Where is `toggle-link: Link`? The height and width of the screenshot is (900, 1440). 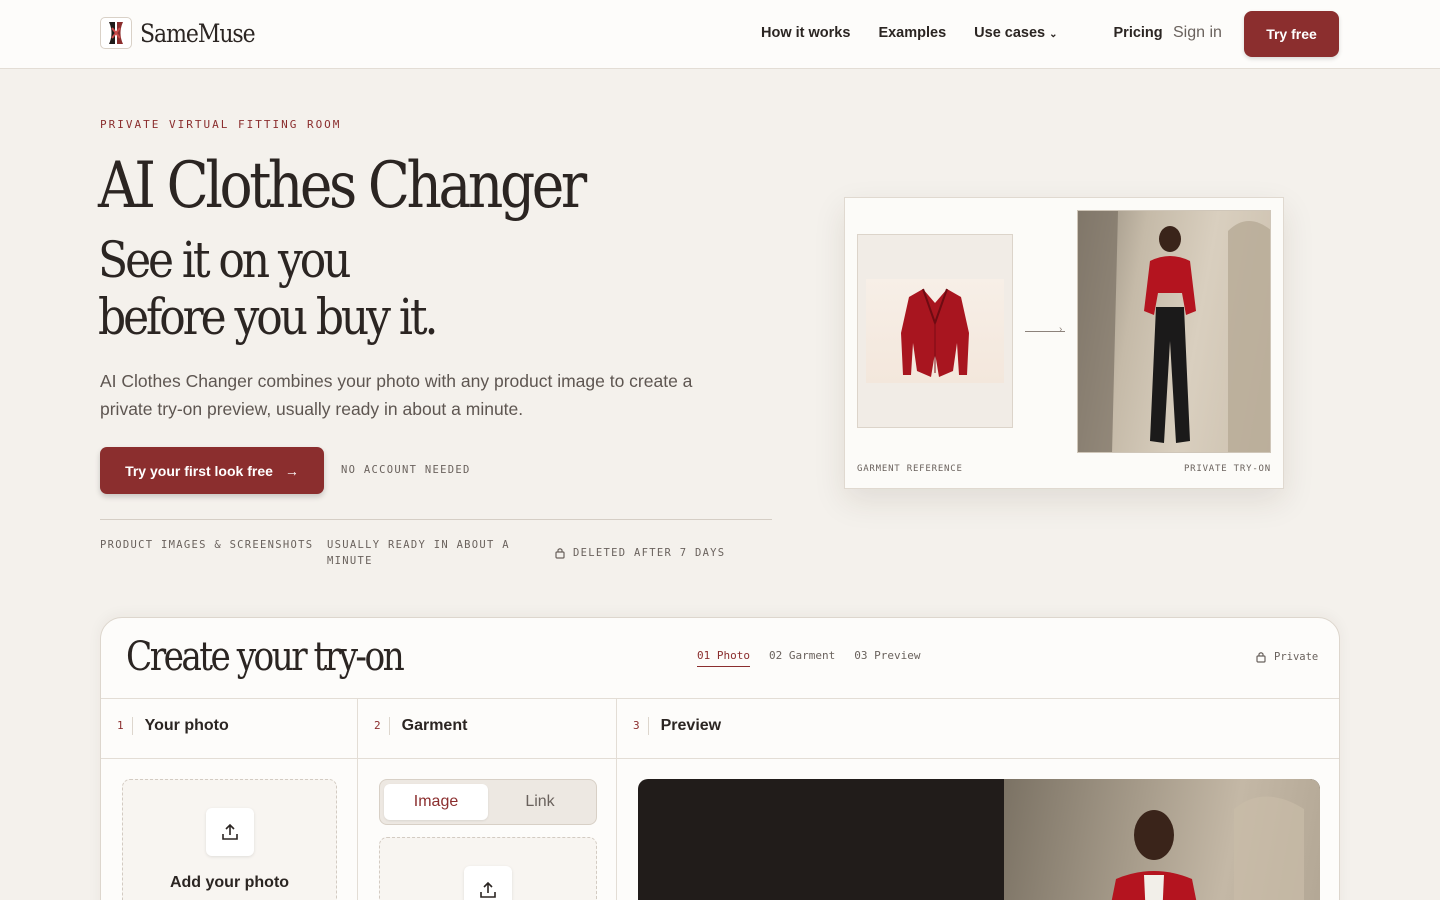 toggle-link: Link is located at coordinates (540, 802).